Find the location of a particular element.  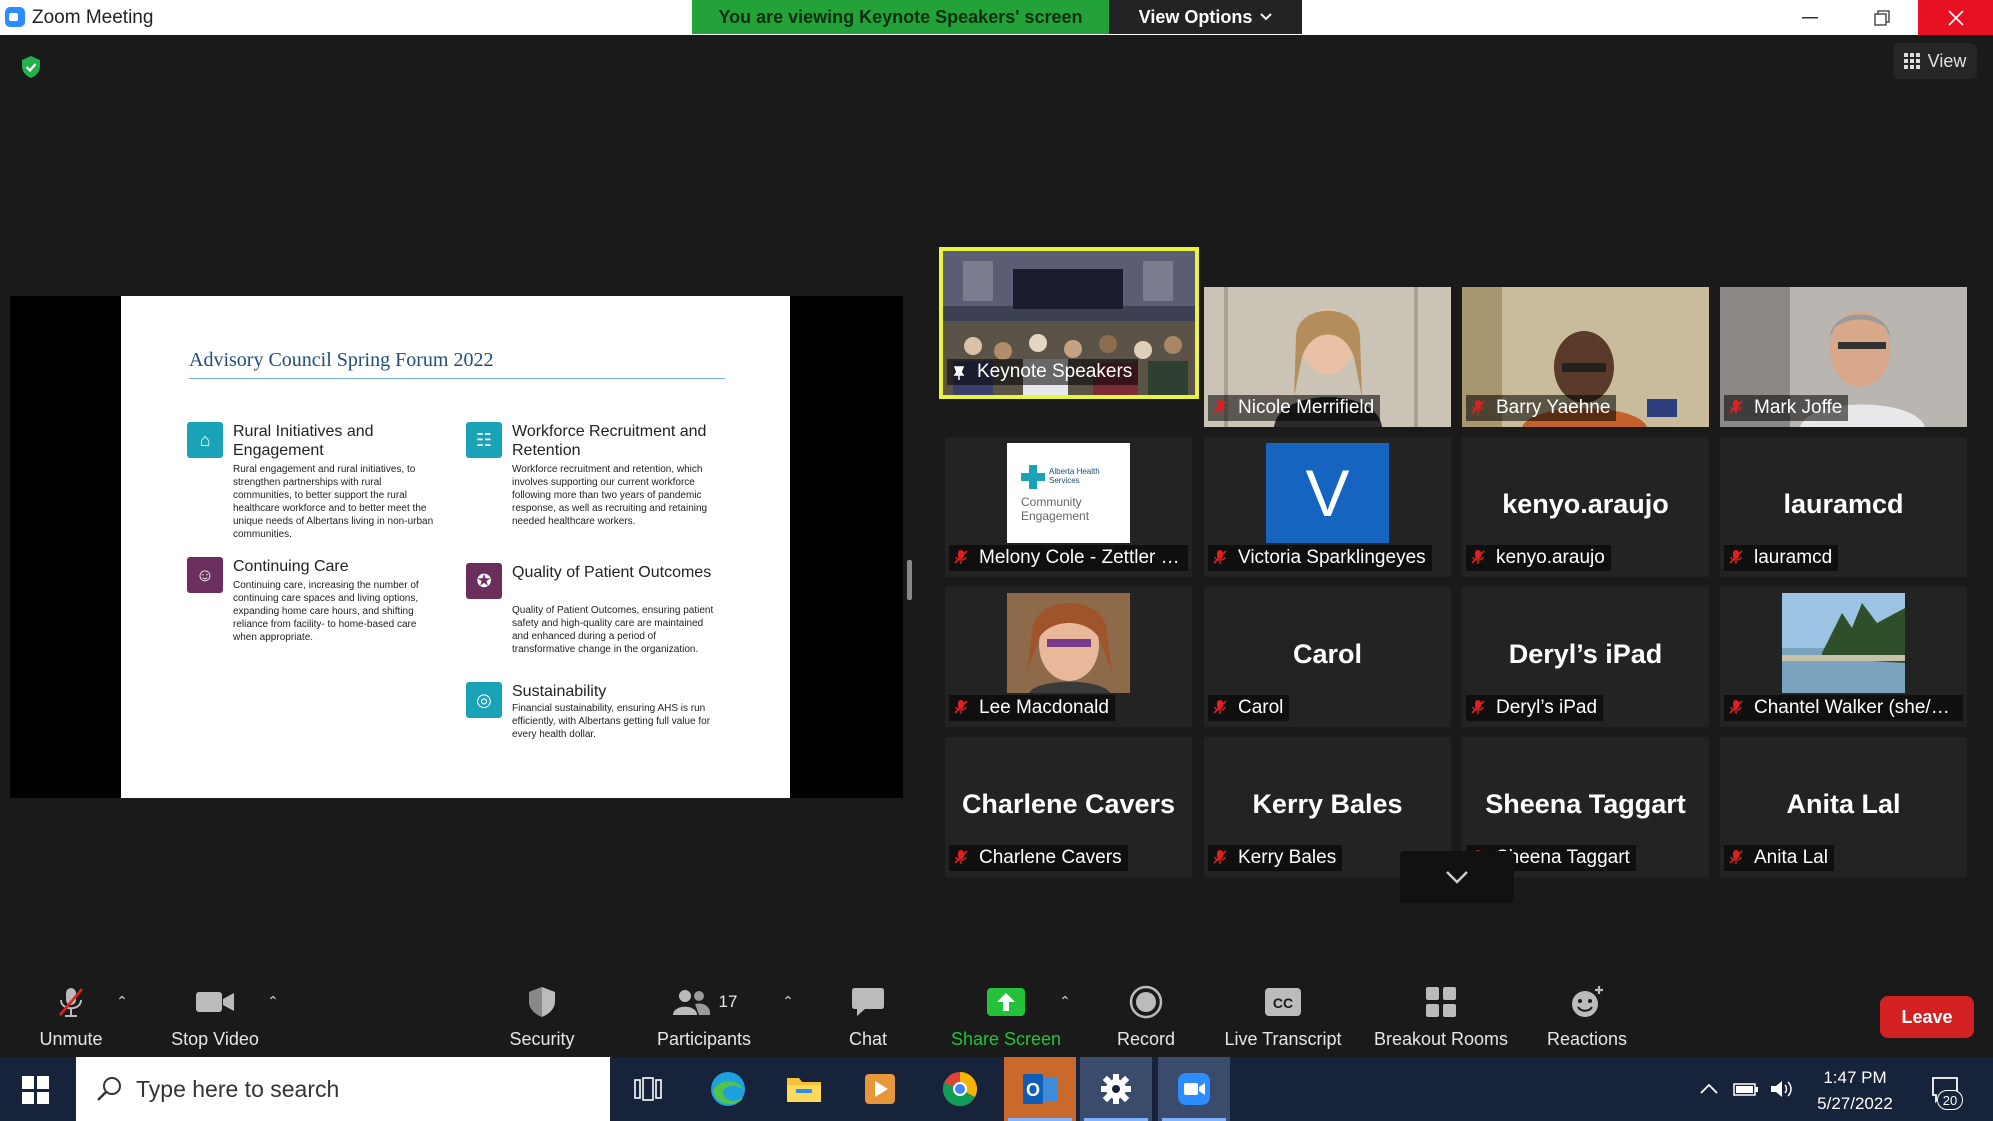

volume-button is located at coordinates (1781, 1089).